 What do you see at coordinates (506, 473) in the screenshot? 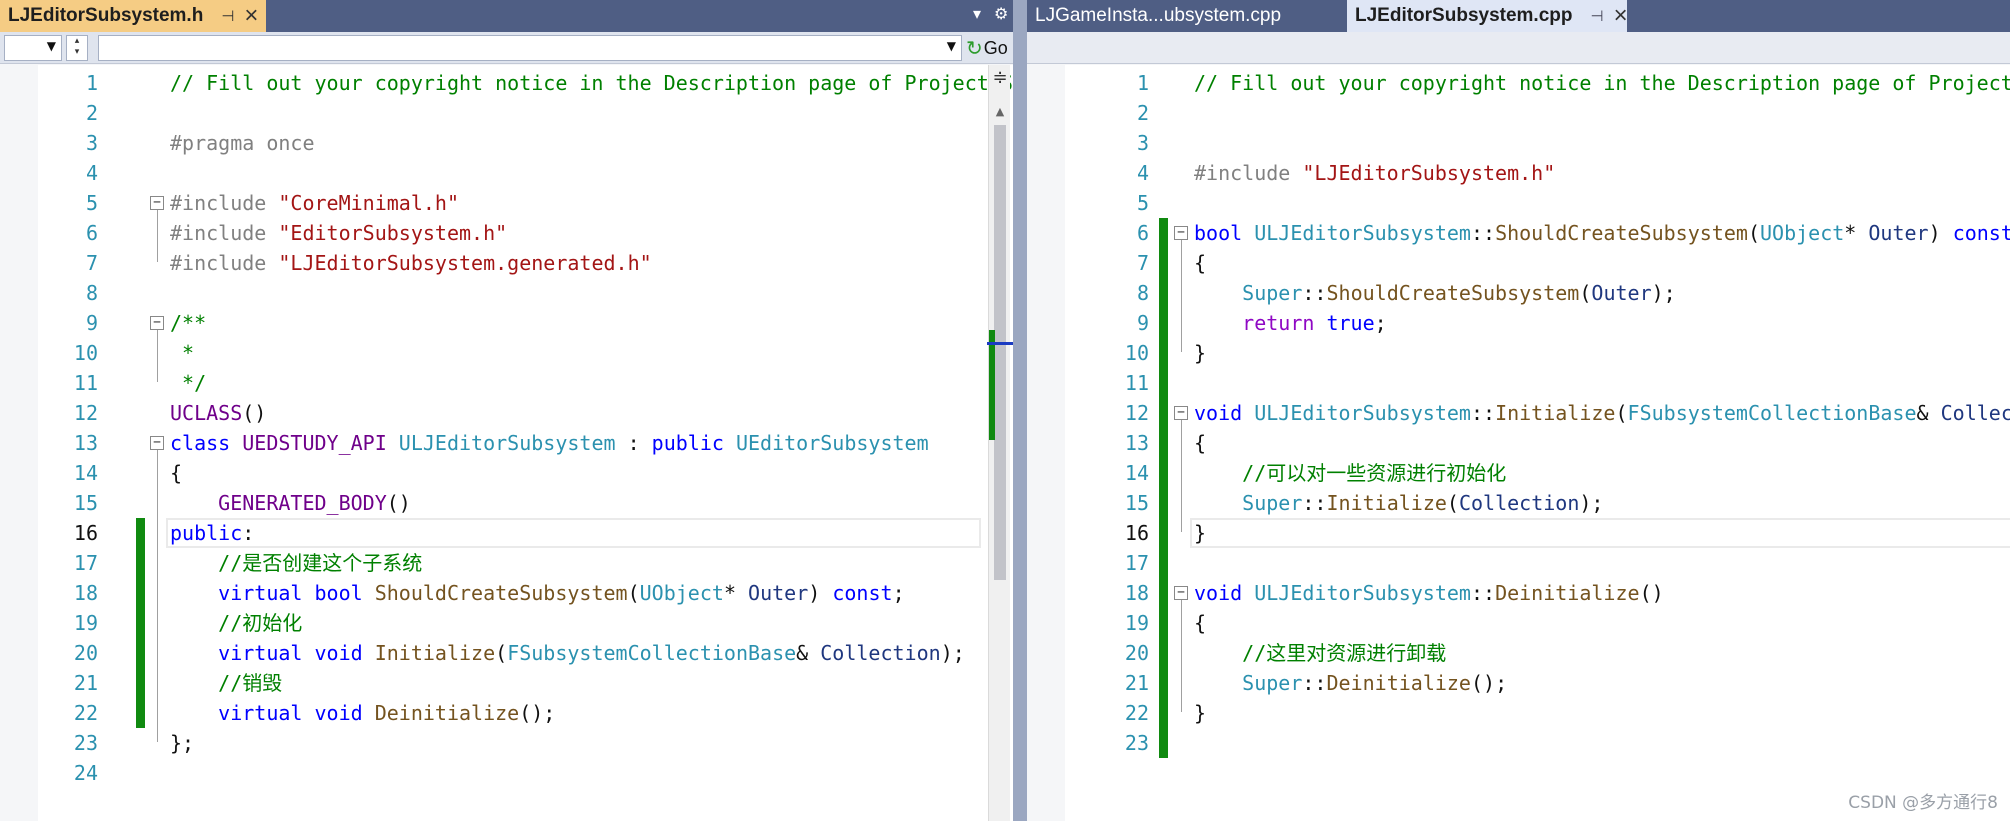
I see `code-line: 14 {` at bounding box center [506, 473].